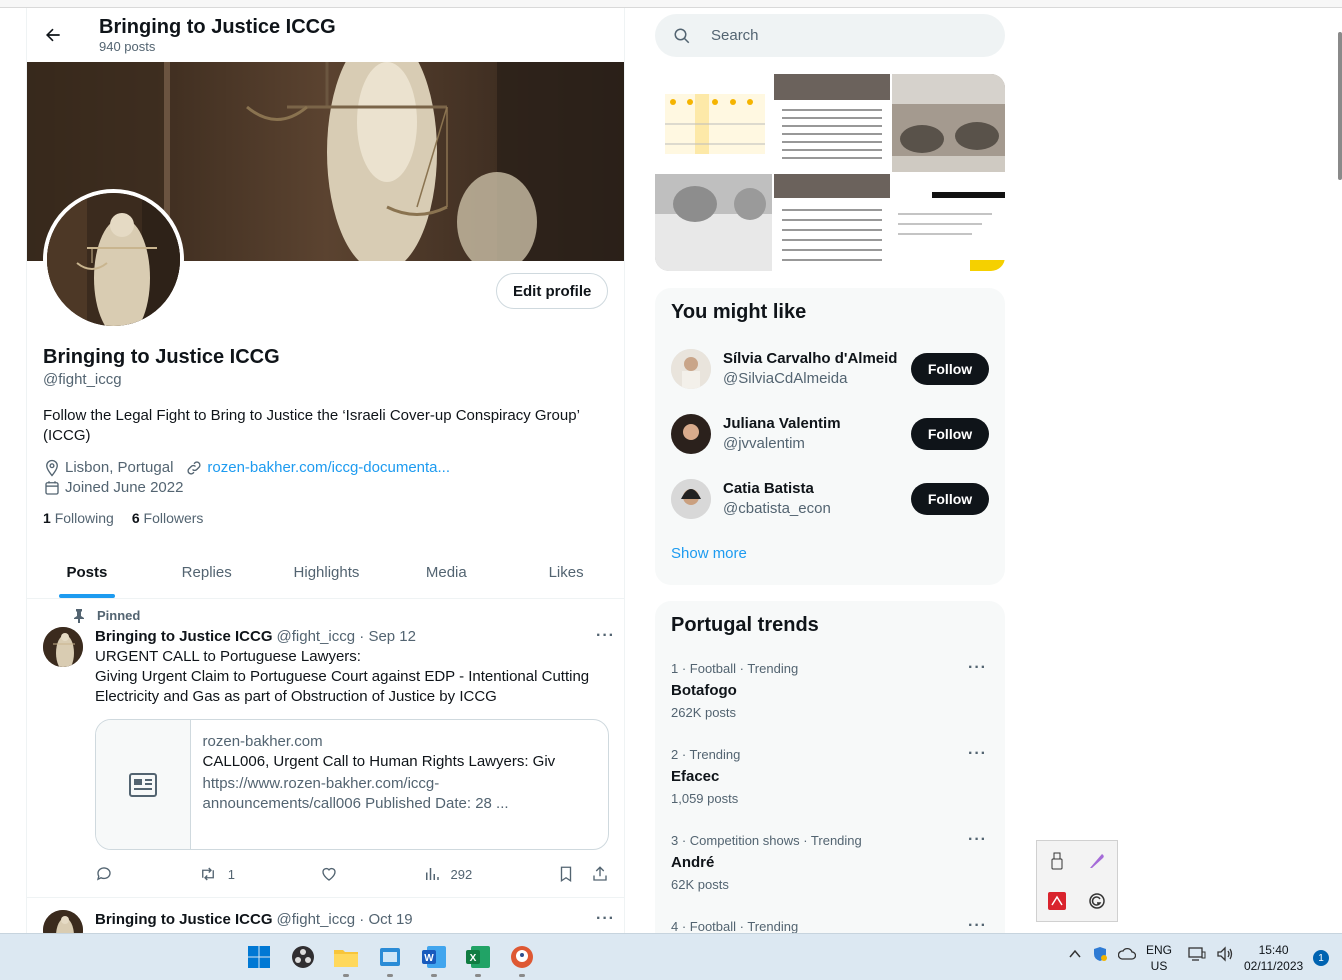 The width and height of the screenshot is (1342, 980). What do you see at coordinates (478, 957) in the screenshot?
I see `taskbar-excel: X` at bounding box center [478, 957].